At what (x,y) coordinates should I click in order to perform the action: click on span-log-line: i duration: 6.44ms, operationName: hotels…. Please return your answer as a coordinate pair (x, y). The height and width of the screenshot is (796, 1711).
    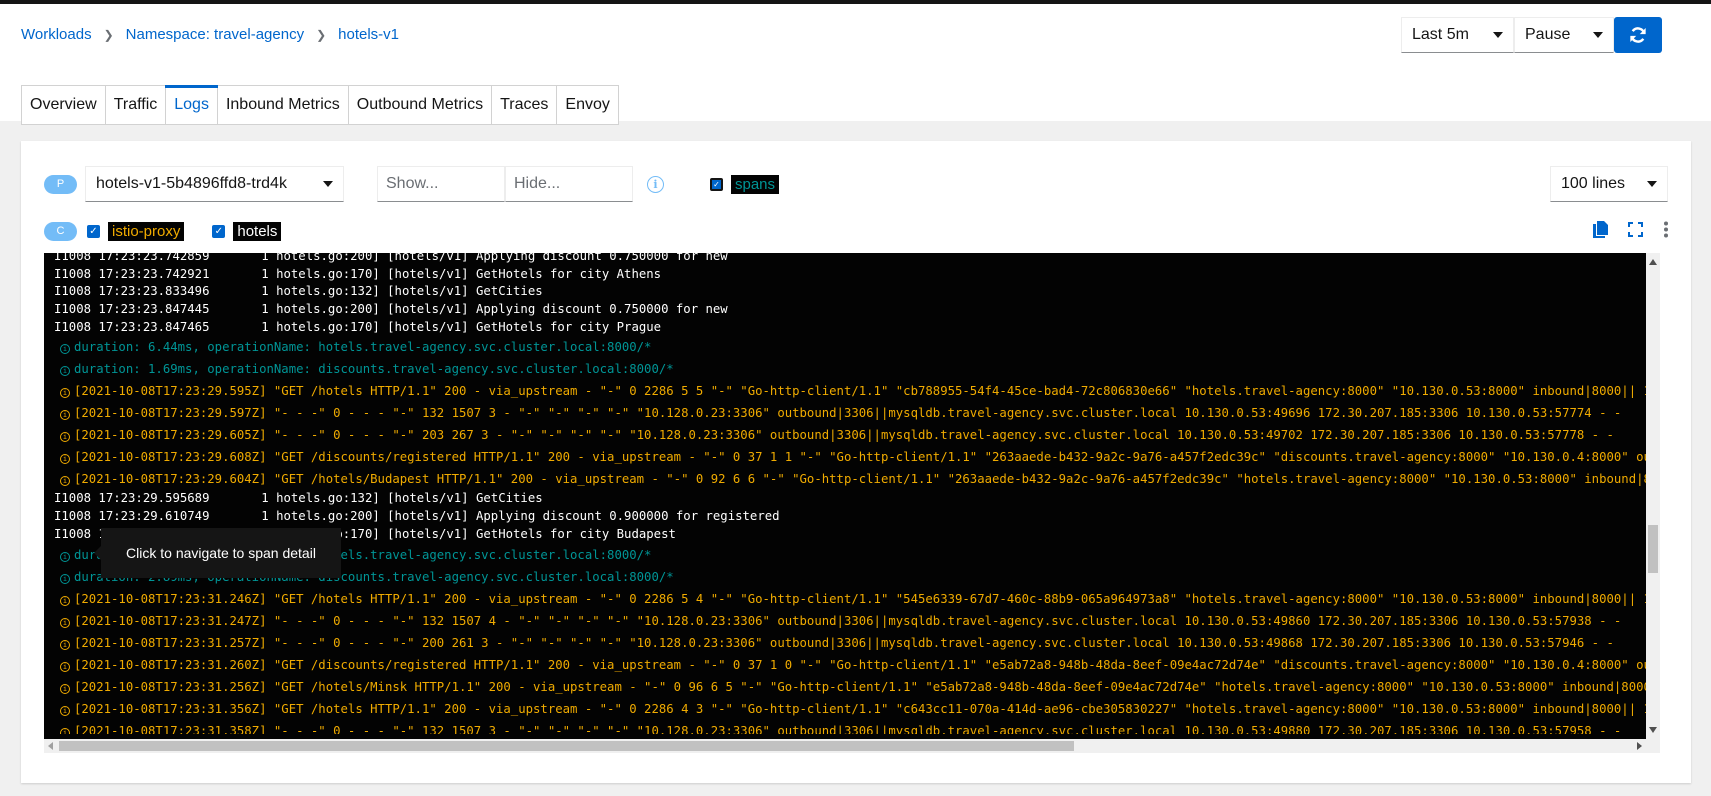
    Looking at the image, I should click on (845, 347).